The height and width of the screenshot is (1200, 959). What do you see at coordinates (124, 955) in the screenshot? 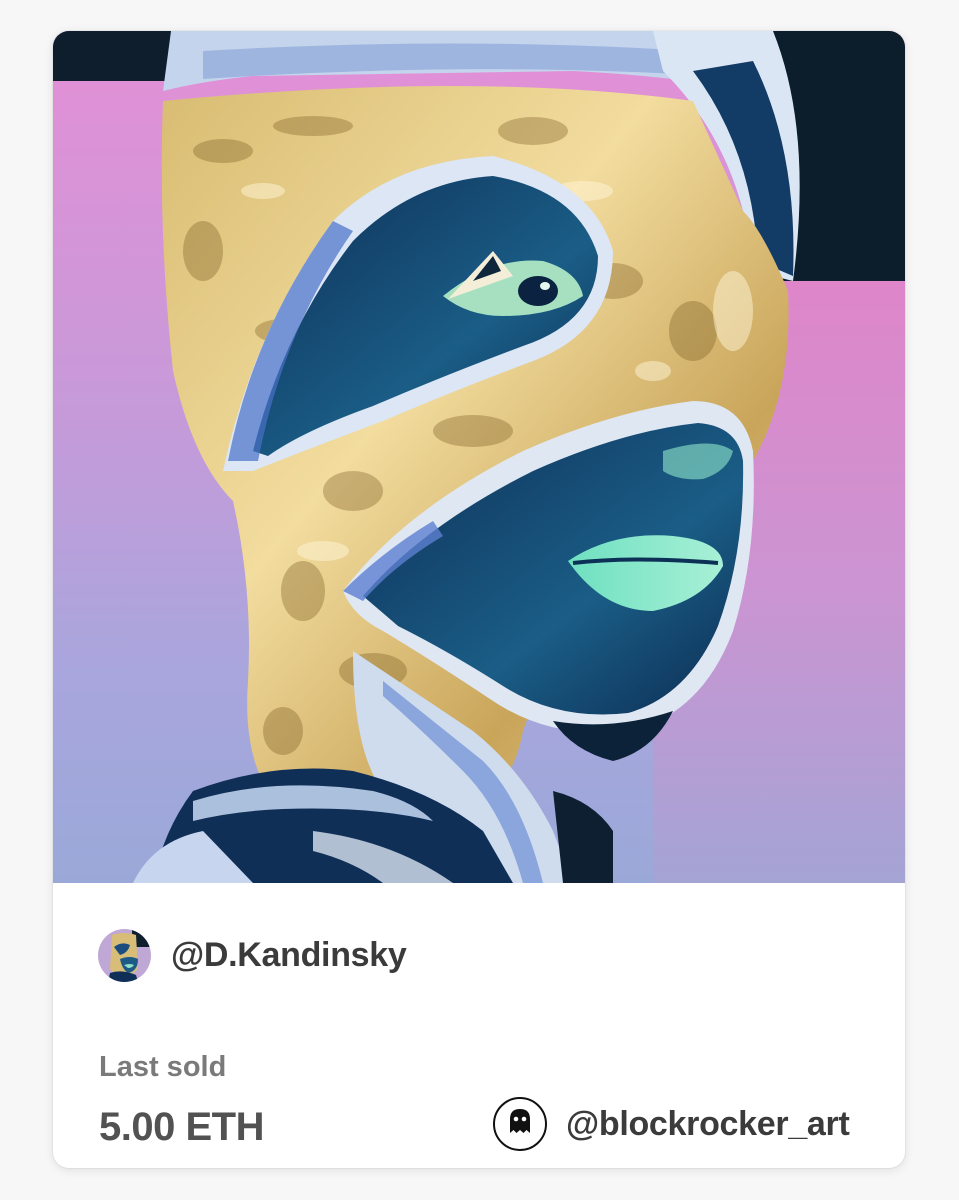
I see `creator-avatar` at bounding box center [124, 955].